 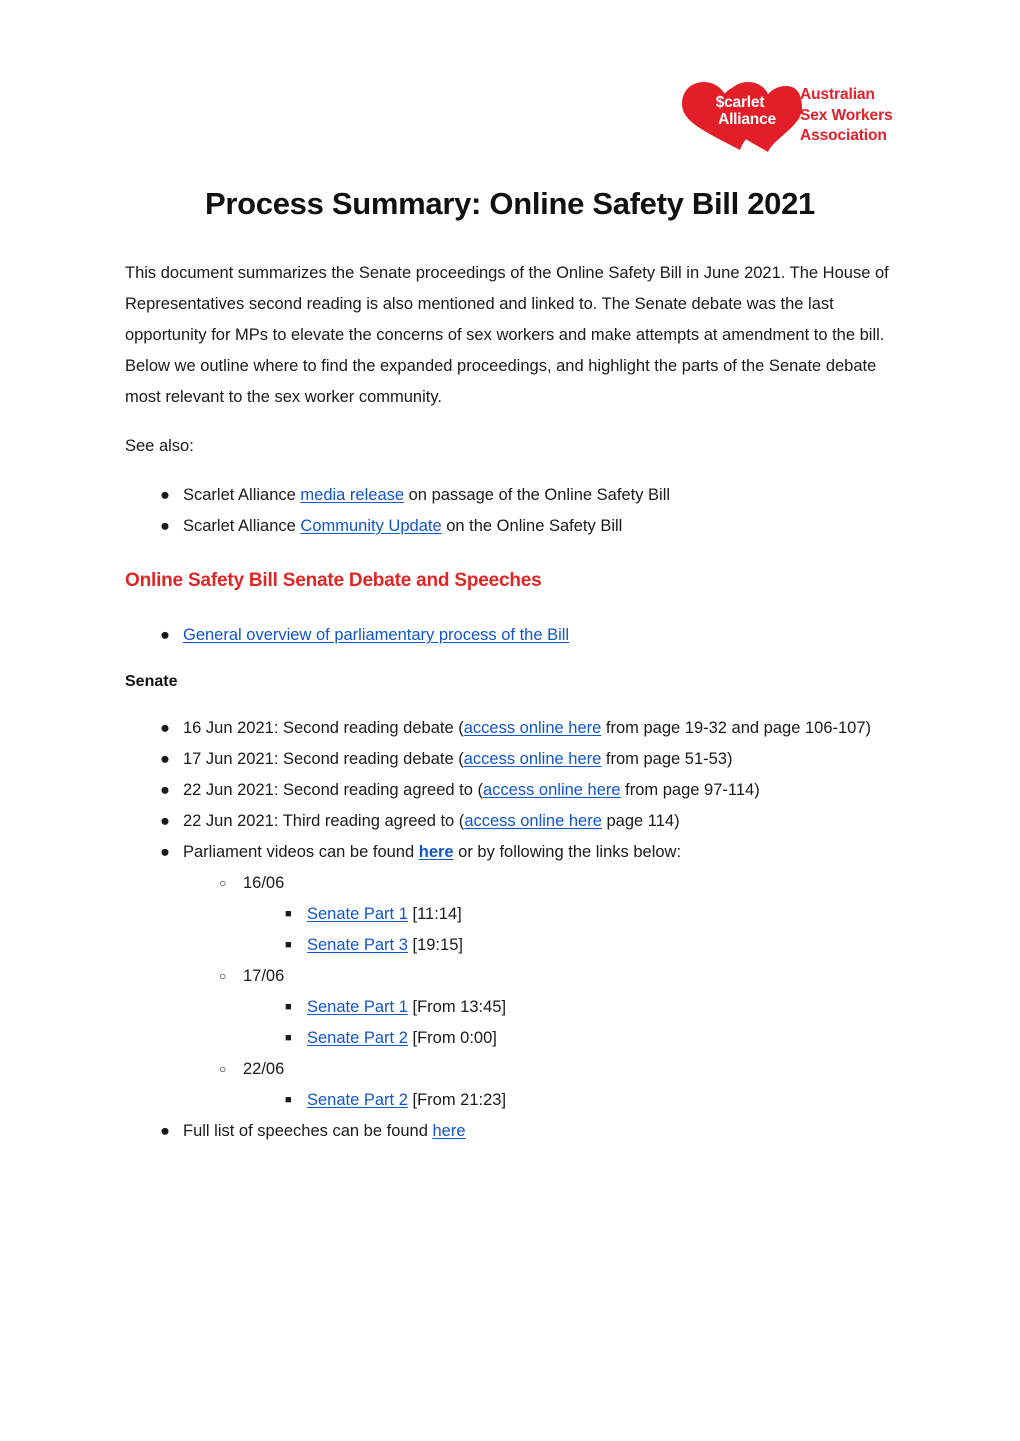 I want to click on senate-bullet-2-suffix: from page 97-114), so click(x=690, y=790).